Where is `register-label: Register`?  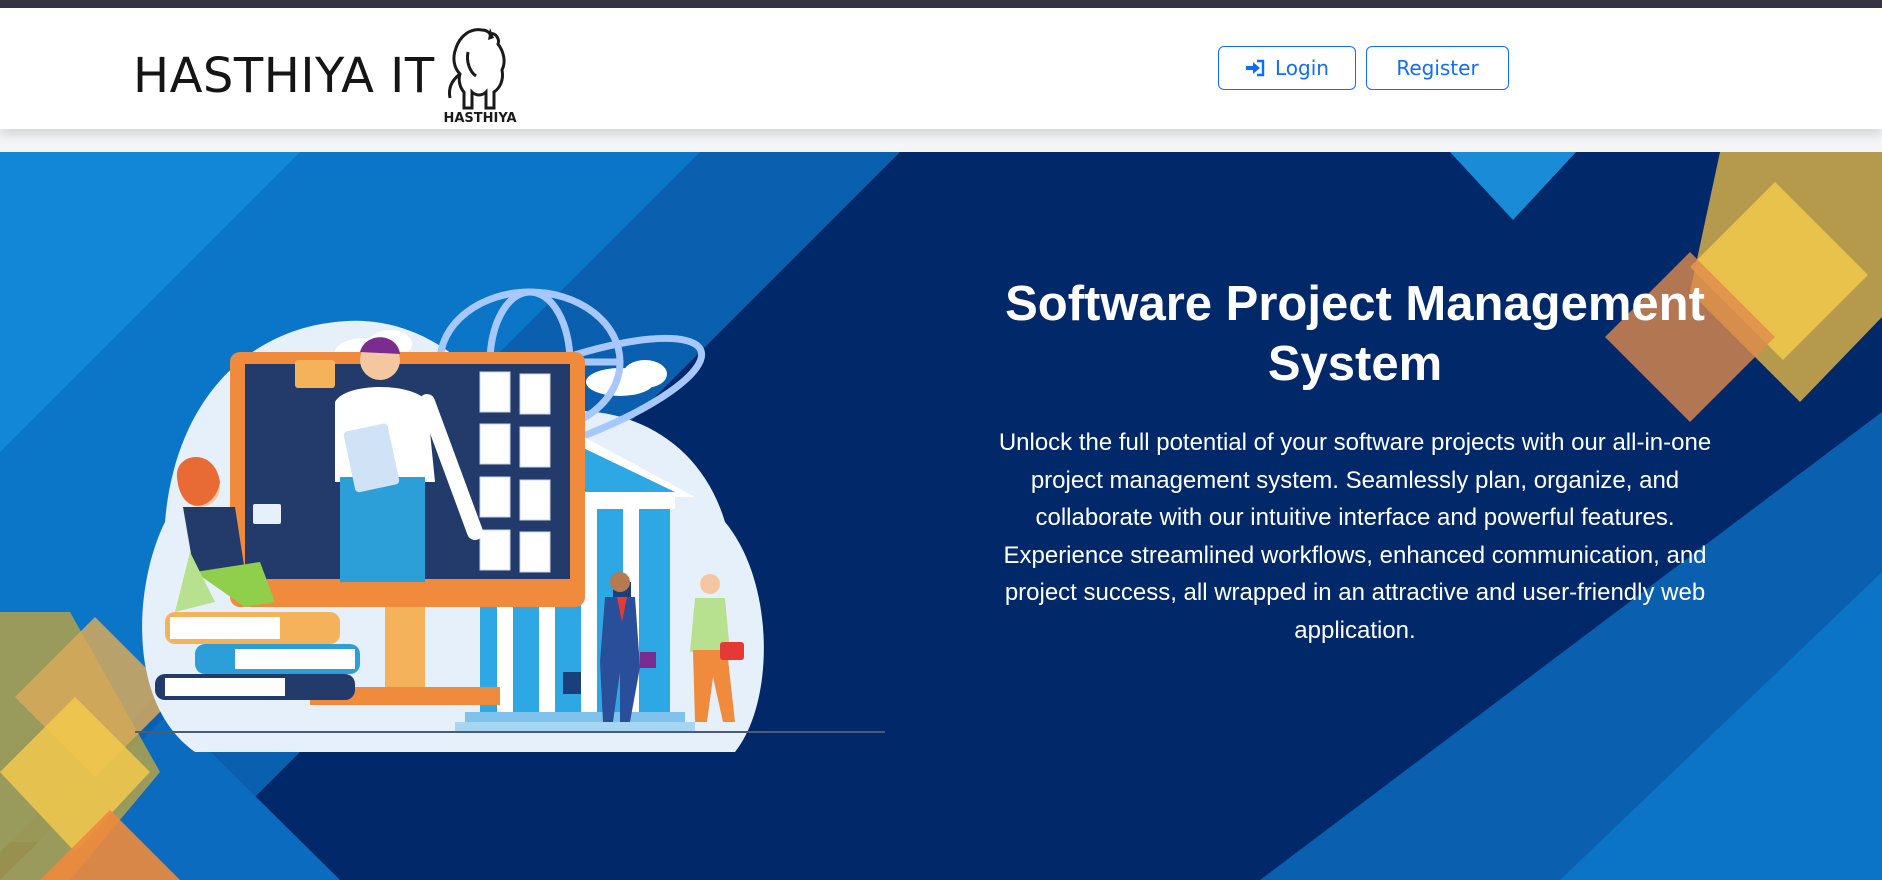 register-label: Register is located at coordinates (1437, 68).